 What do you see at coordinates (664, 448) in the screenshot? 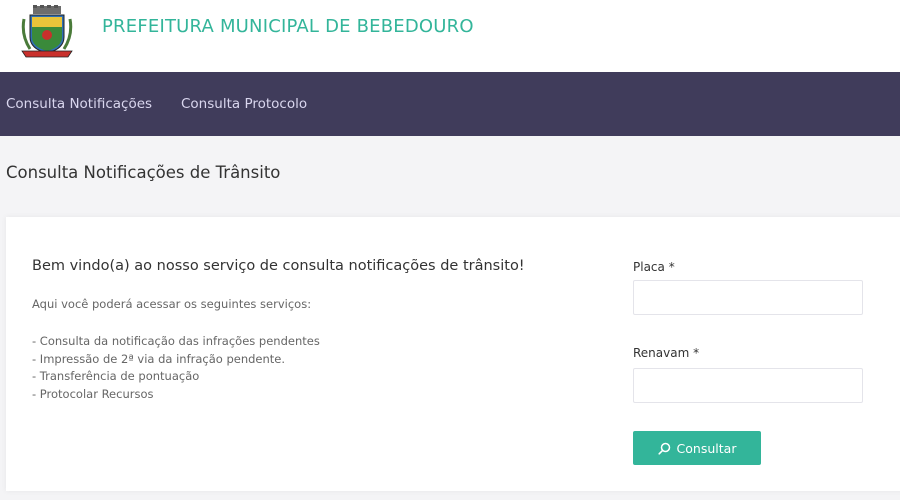
I see `search-icon` at bounding box center [664, 448].